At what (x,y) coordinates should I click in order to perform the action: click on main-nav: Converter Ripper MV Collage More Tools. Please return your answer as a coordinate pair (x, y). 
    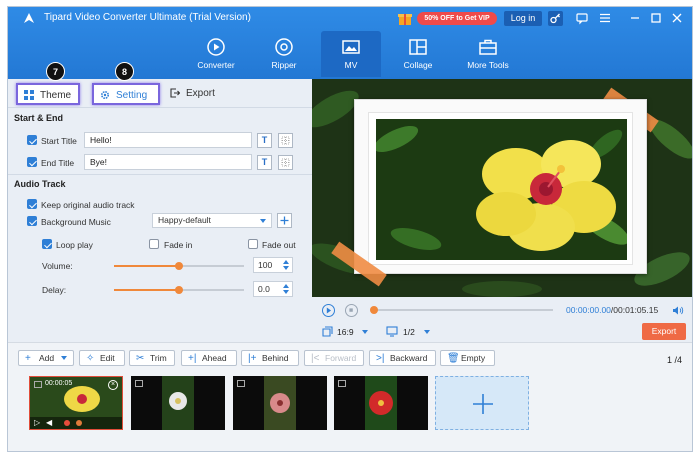
    Looking at the image, I should click on (350, 54).